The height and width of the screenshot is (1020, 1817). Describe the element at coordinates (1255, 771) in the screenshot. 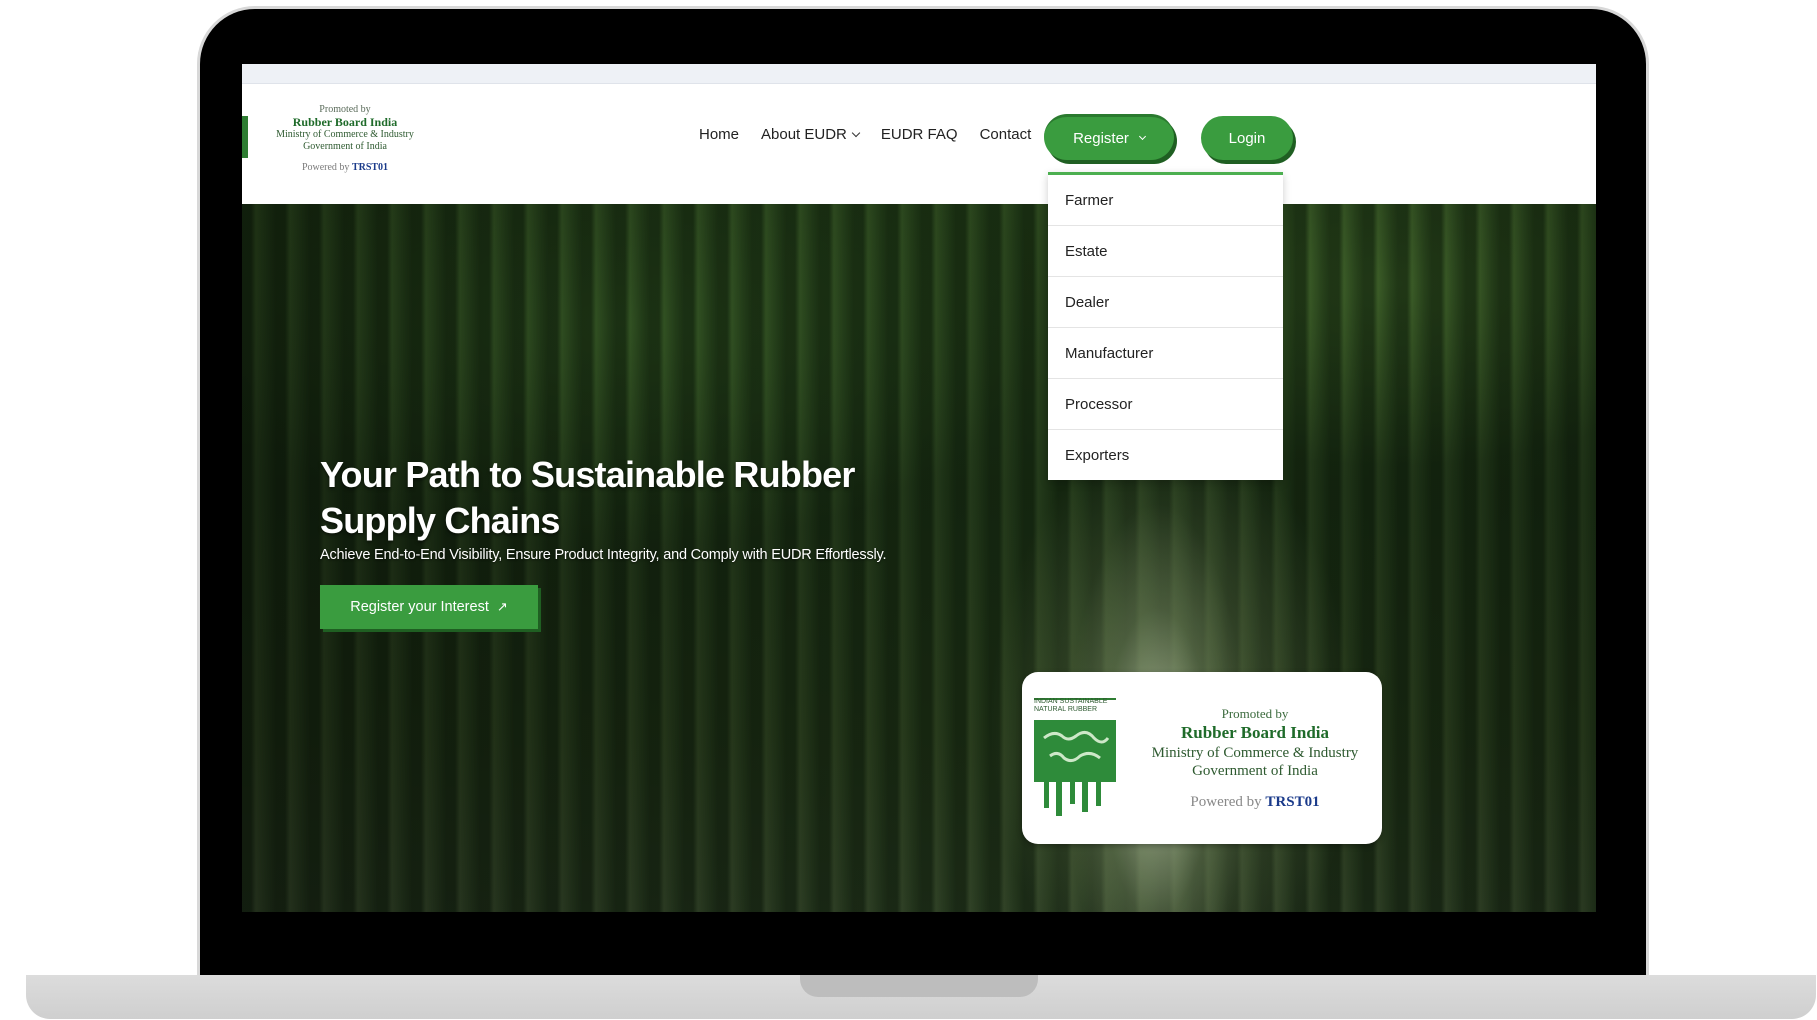

I see `promo-government: Government of India` at that location.